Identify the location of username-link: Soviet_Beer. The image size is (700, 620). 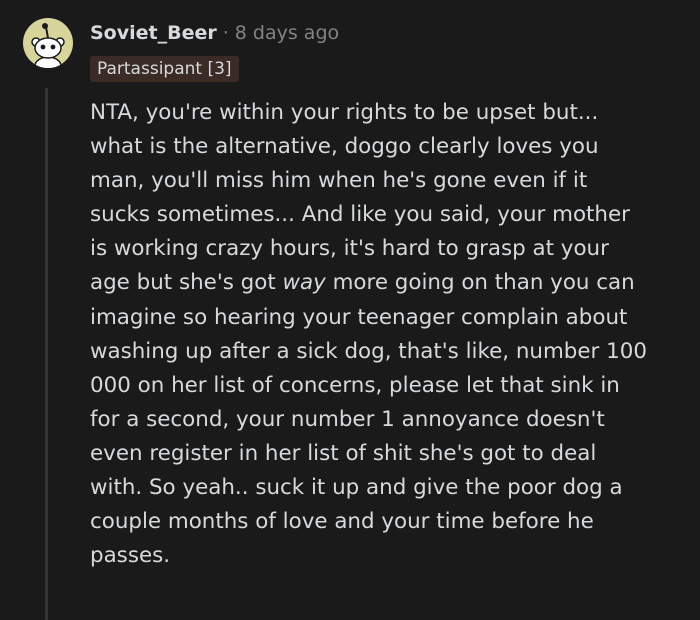
(153, 33).